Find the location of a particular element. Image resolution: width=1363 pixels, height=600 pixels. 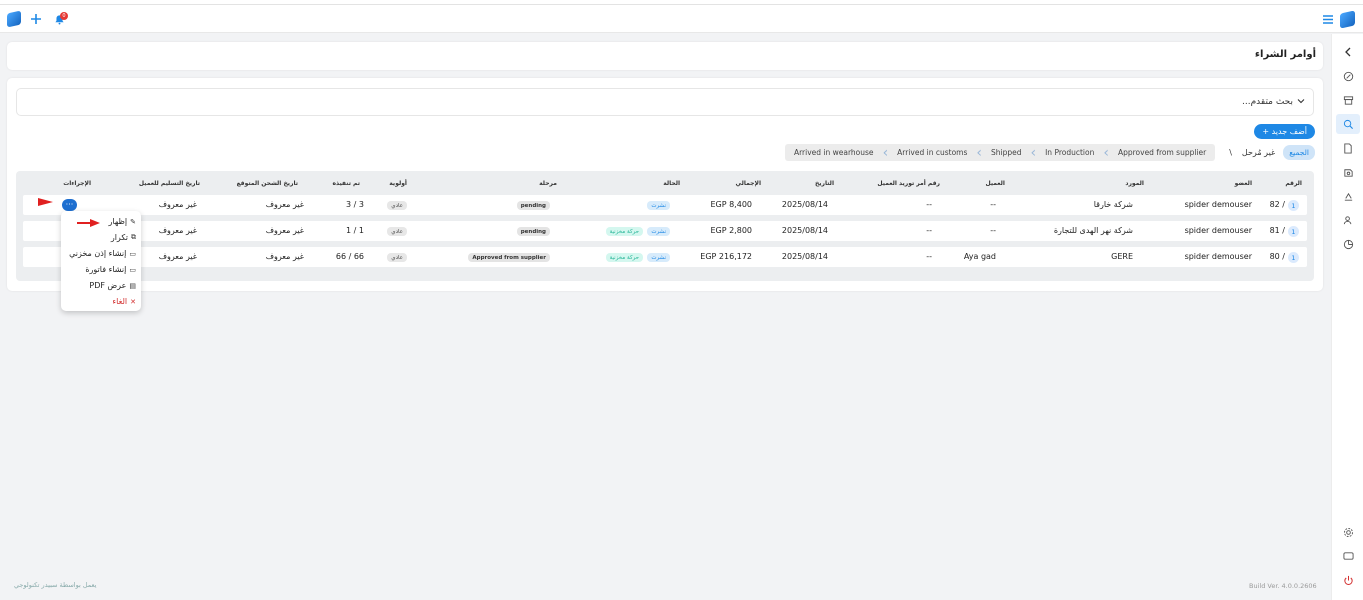

logo-icon is located at coordinates (14, 19).